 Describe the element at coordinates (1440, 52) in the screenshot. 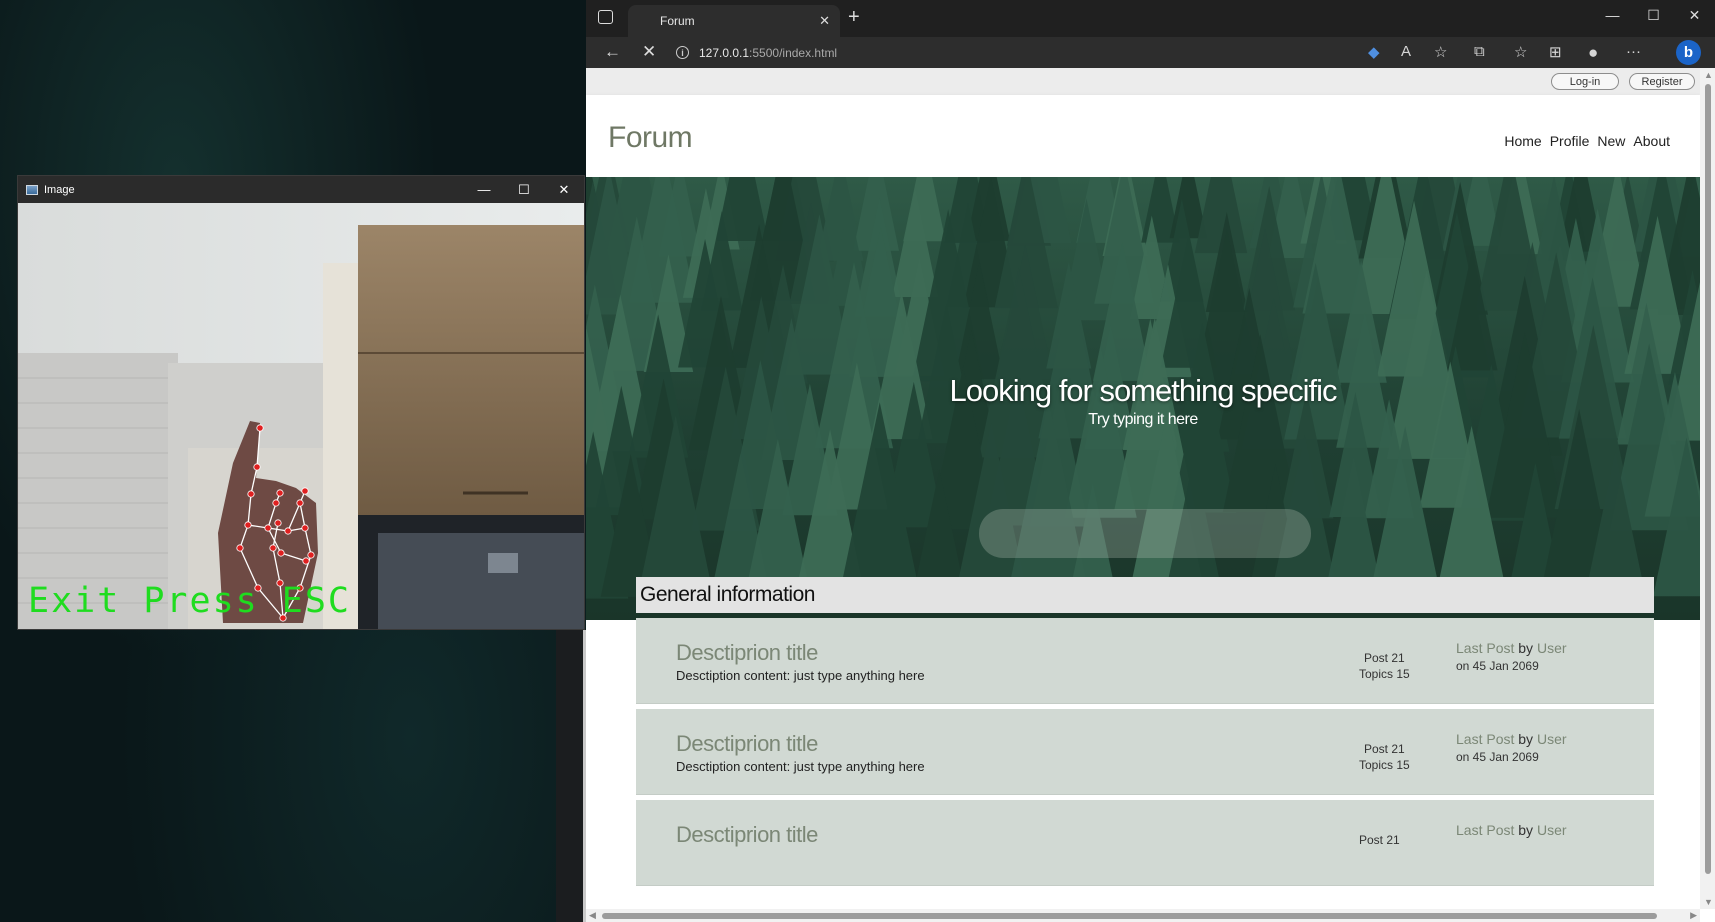

I see `add-favorite-icon: ☆` at that location.